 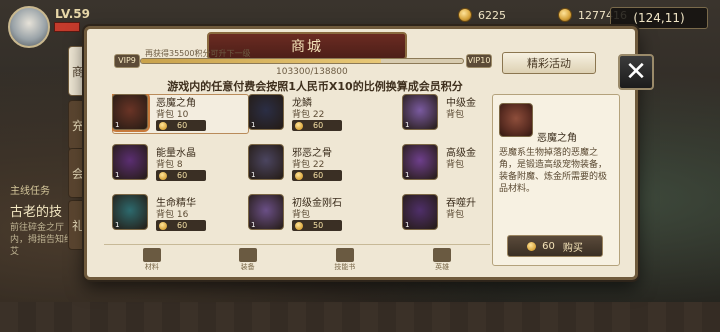 What do you see at coordinates (465, 15) in the screenshot?
I see `gold-coin-icon` at bounding box center [465, 15].